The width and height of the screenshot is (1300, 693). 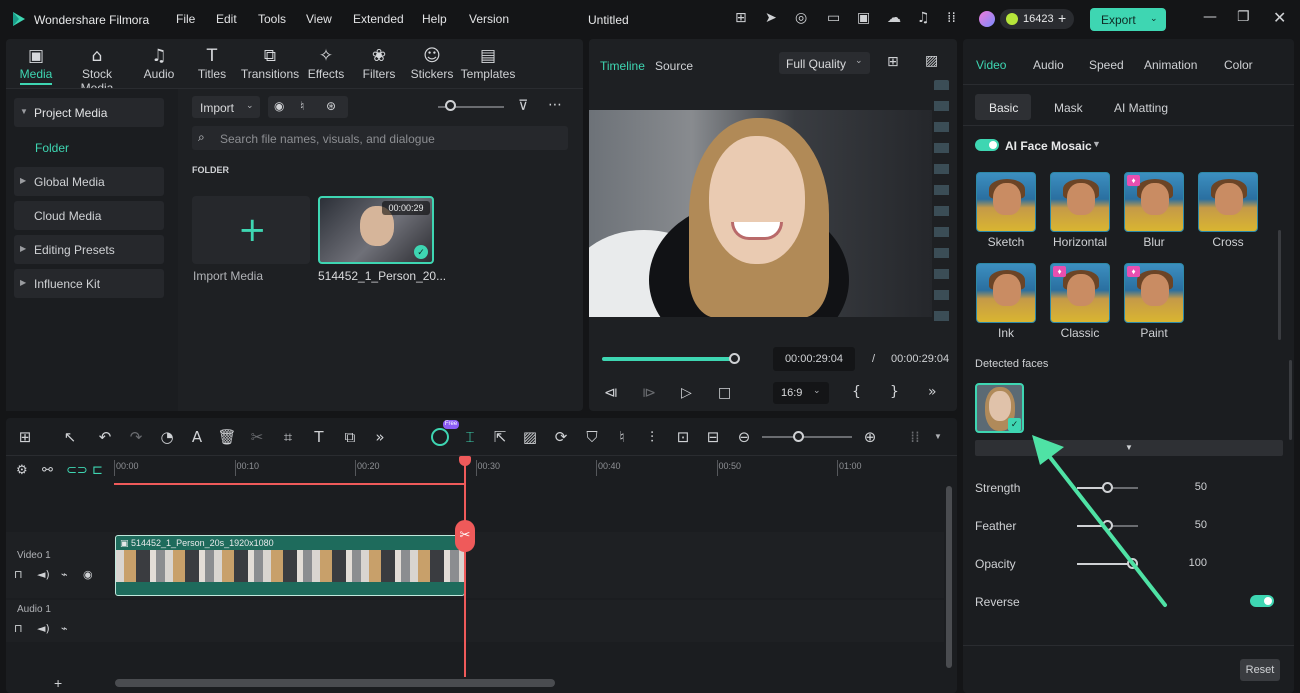 What do you see at coordinates (89, 215) in the screenshot?
I see `sidebar-item-cloud-media: Cloud Media` at bounding box center [89, 215].